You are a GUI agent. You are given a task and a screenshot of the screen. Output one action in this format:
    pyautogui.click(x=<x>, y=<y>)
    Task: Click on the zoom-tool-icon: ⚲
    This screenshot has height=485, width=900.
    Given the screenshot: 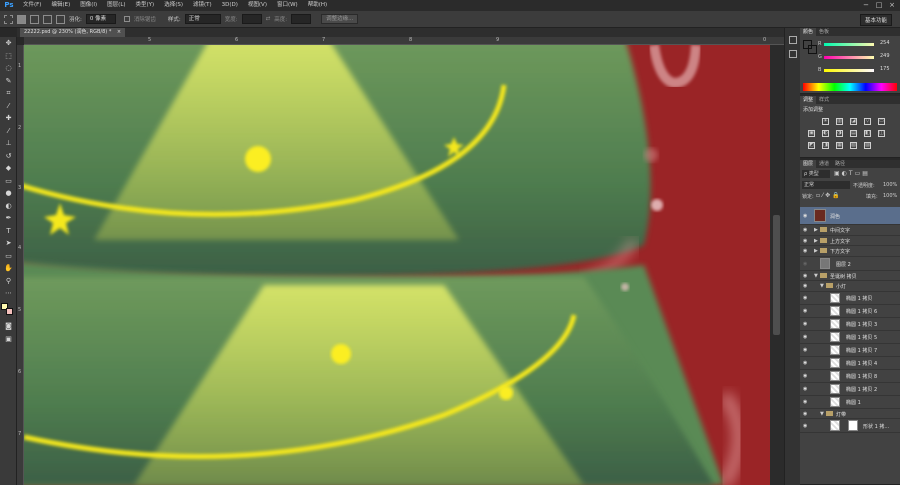 What is the action you would take?
    pyautogui.click(x=8, y=281)
    